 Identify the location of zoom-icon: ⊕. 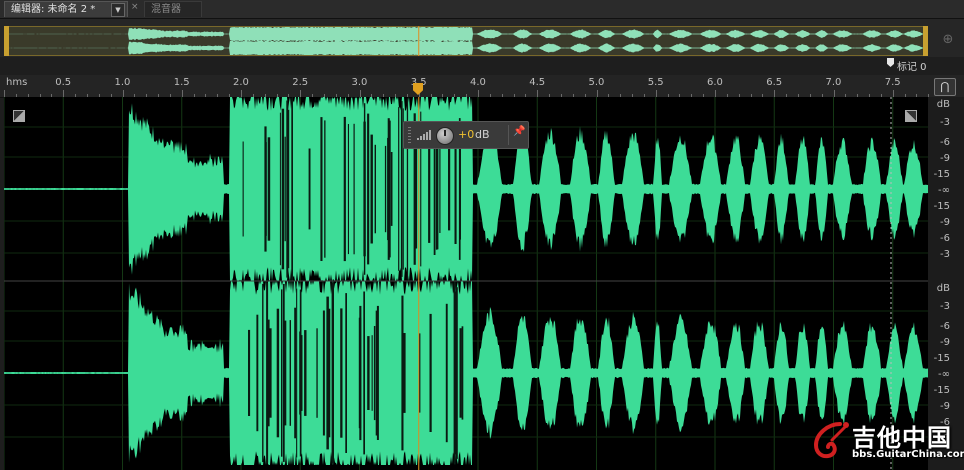
(948, 40).